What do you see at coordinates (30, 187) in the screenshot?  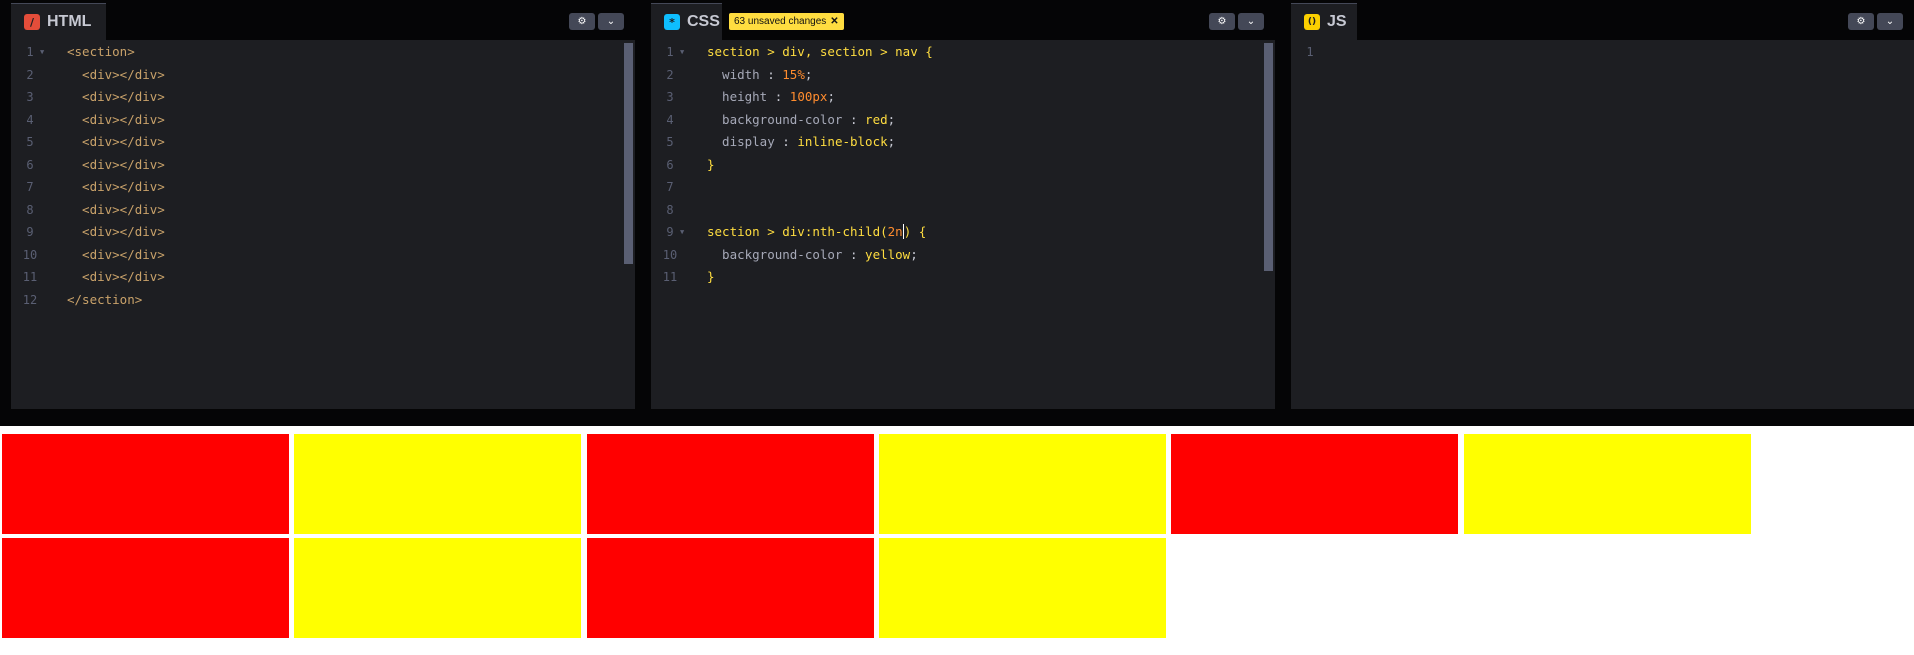 I see `line-number: 7` at bounding box center [30, 187].